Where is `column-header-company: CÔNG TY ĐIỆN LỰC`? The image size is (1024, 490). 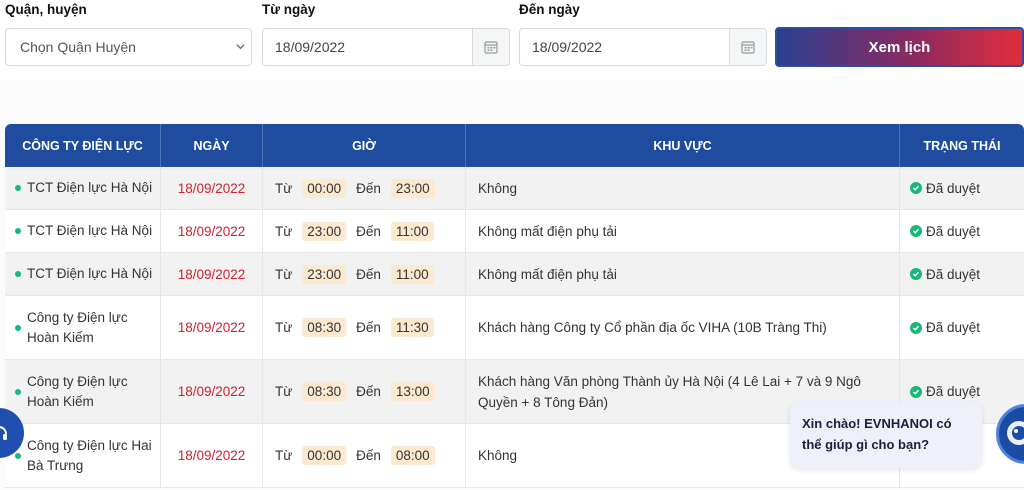 column-header-company: CÔNG TY ĐIỆN LỰC is located at coordinates (83, 145).